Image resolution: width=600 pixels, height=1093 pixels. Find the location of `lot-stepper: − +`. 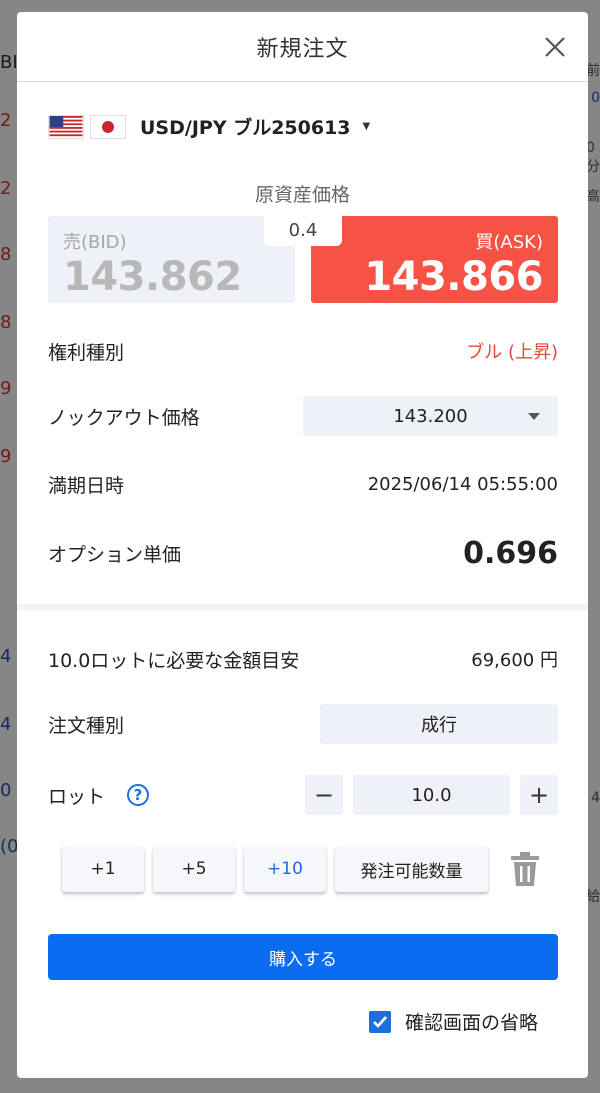

lot-stepper: − + is located at coordinates (431, 795).